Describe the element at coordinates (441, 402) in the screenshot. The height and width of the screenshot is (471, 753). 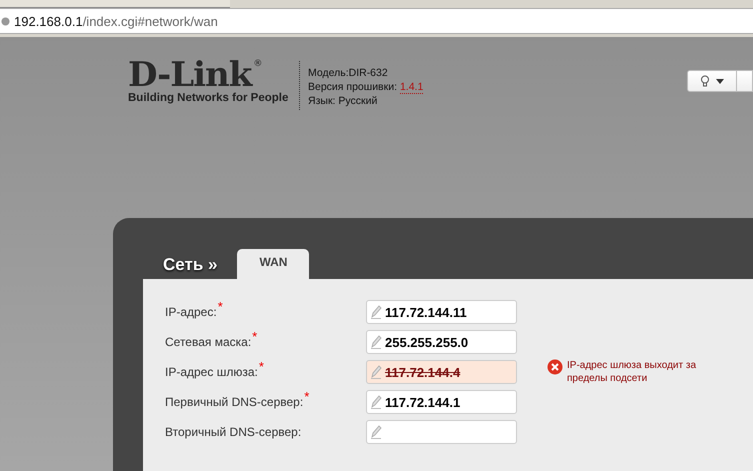
I see `input-field: 117.72.144.1` at that location.